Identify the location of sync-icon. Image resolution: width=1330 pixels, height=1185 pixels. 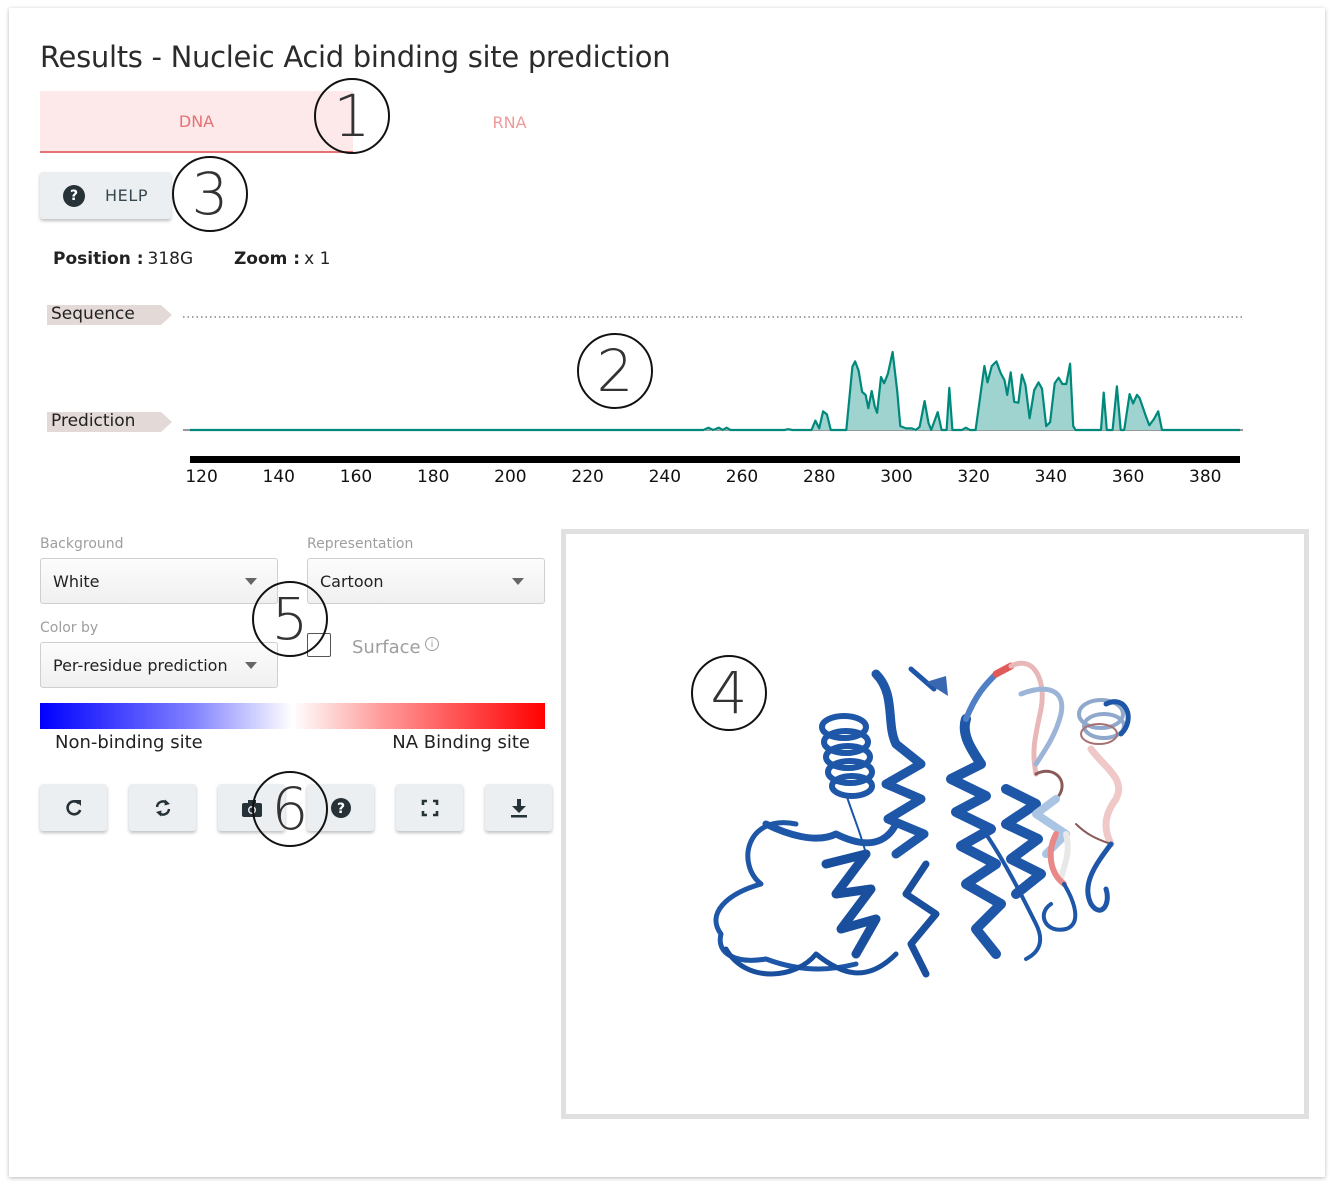
(162, 807).